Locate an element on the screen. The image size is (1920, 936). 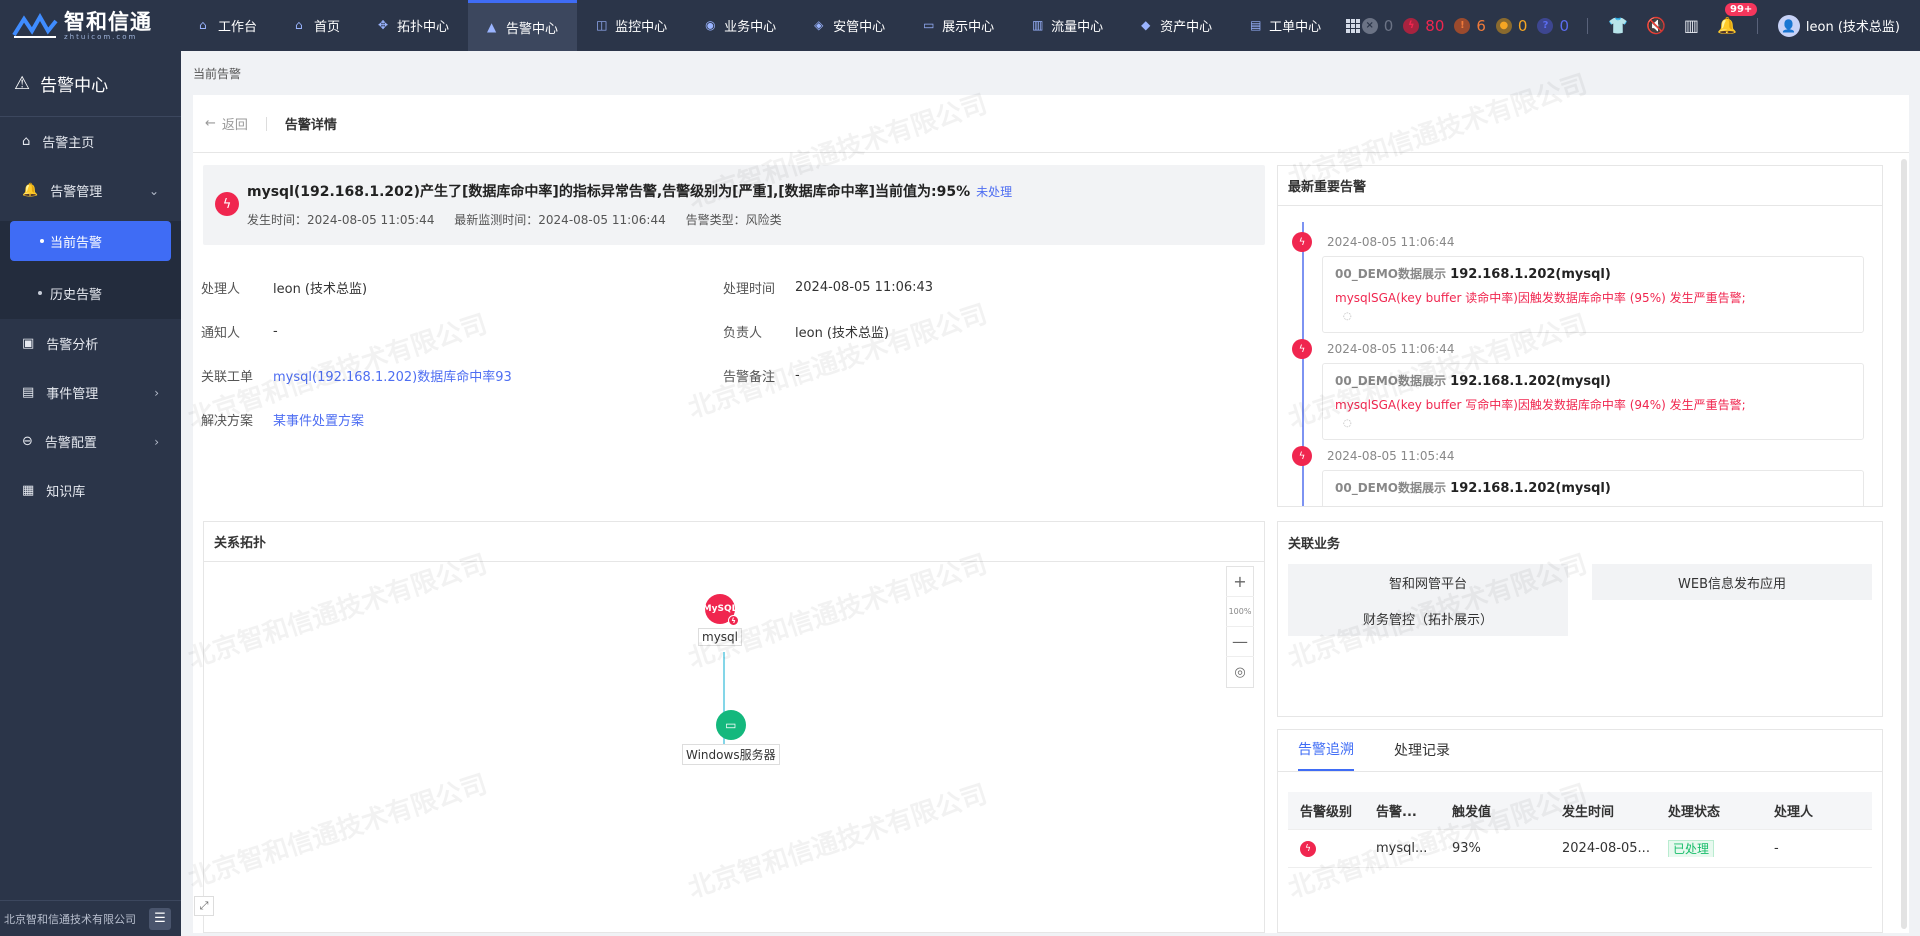
layout-icon: ▥ is located at coordinates (1691, 25).